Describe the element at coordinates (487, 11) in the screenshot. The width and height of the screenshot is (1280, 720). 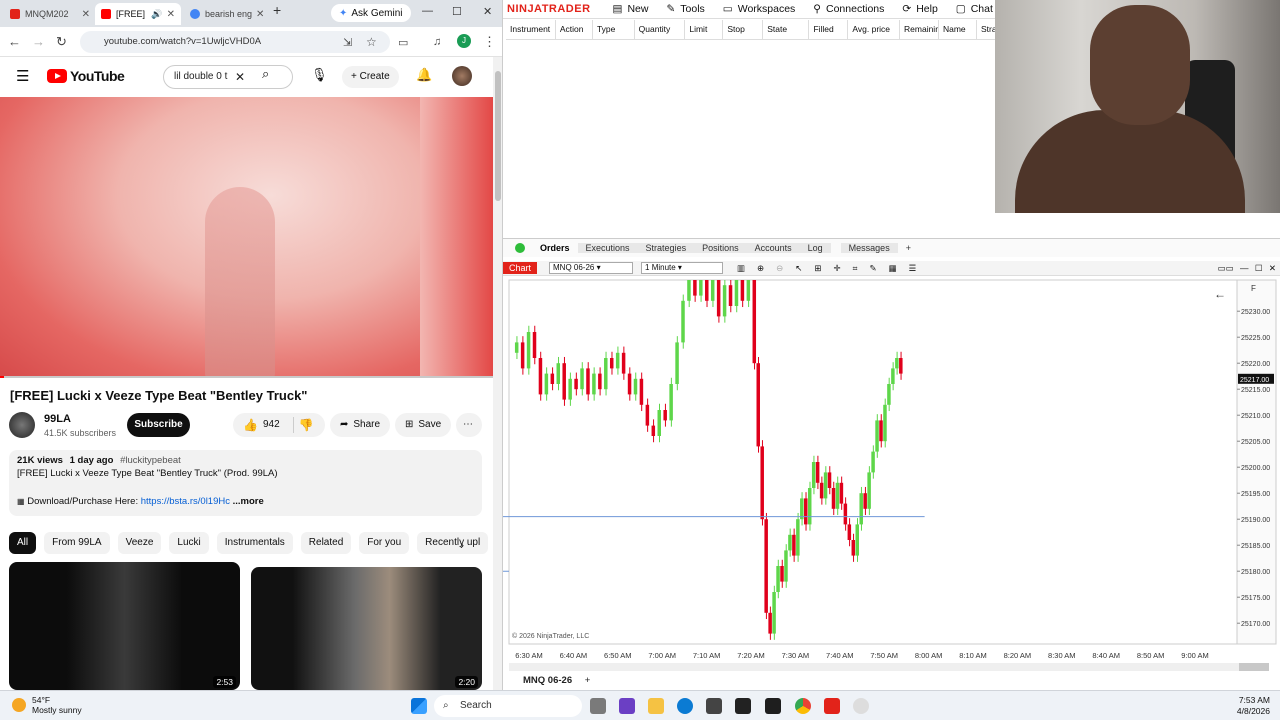
I see `close-window-icon: ✕` at that location.